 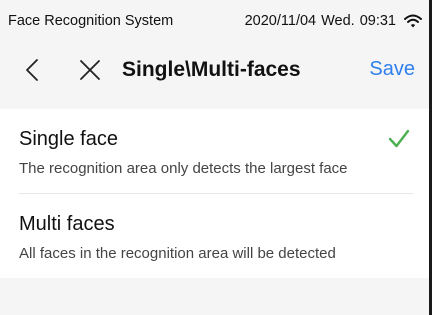 What do you see at coordinates (399, 138) in the screenshot?
I see `checkmark-icon` at bounding box center [399, 138].